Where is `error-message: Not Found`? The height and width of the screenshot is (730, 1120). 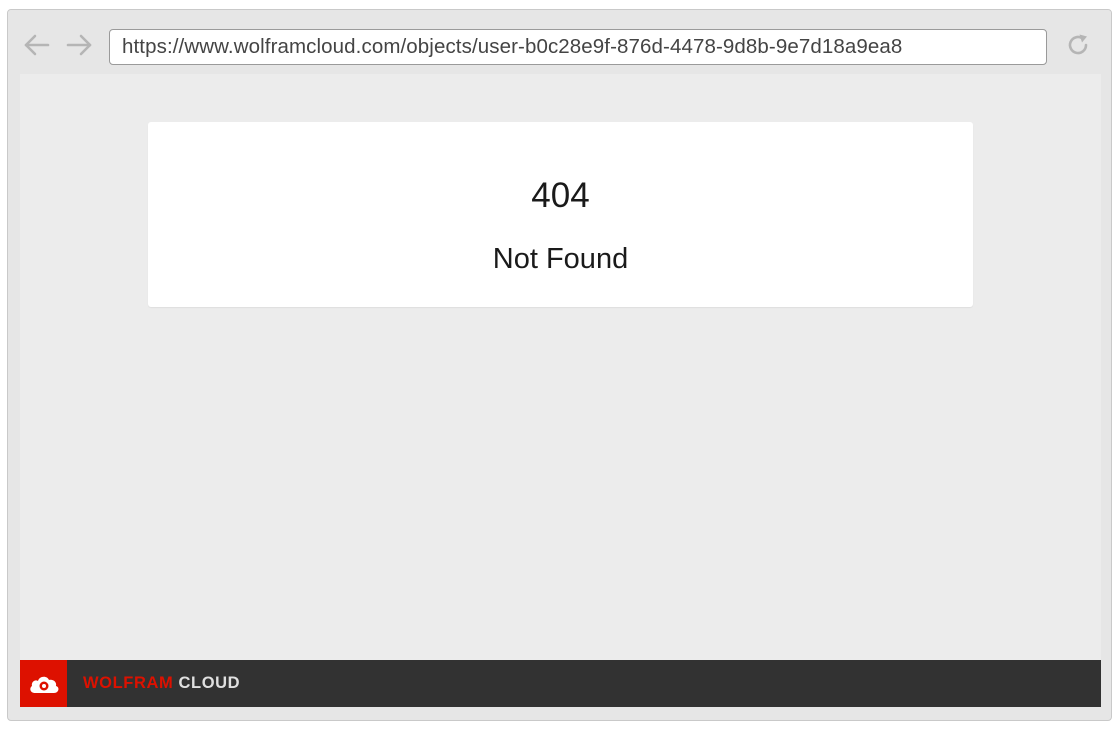
error-message: Not Found is located at coordinates (560, 259).